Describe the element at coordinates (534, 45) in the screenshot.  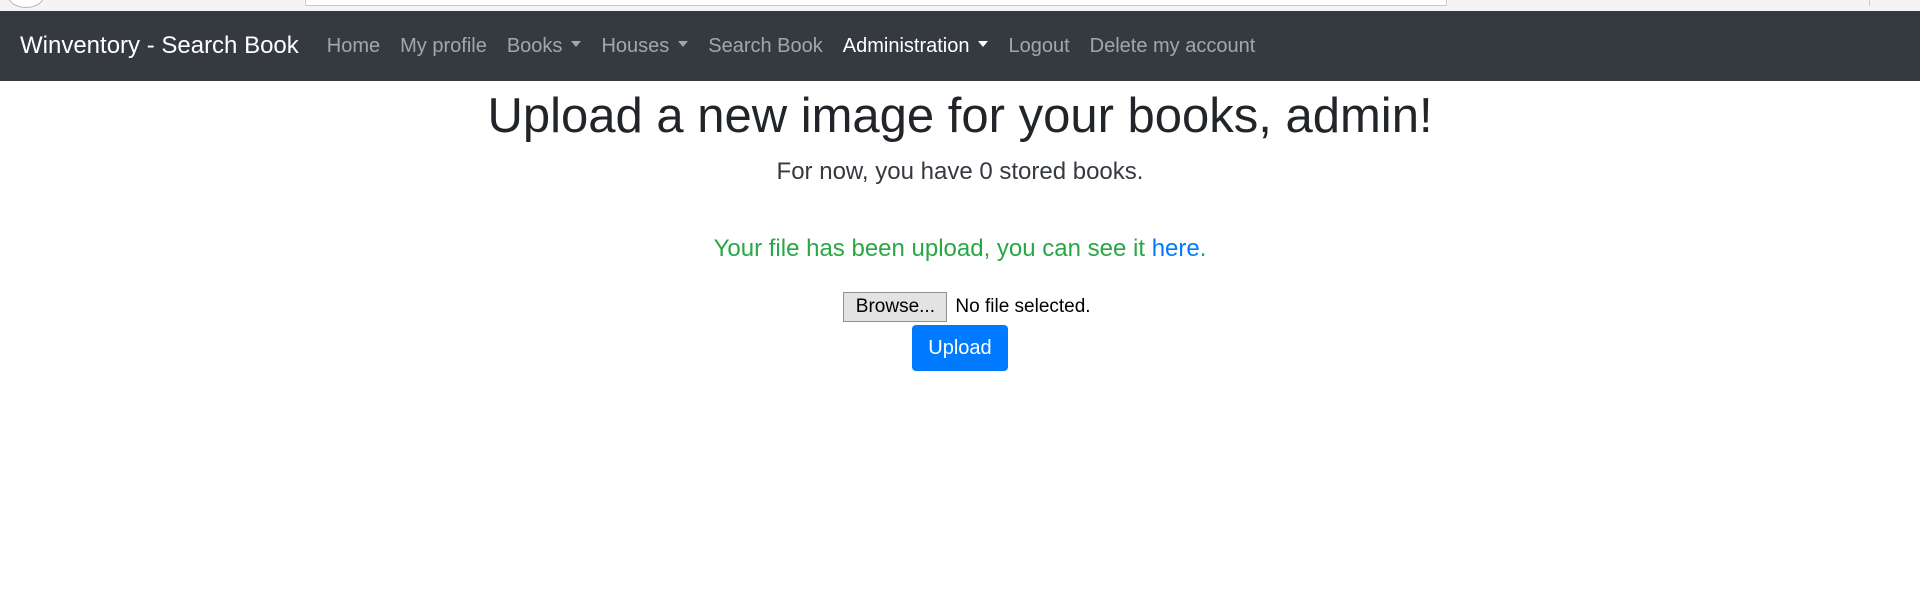
I see `nav-dropdown-books-label: Books` at that location.